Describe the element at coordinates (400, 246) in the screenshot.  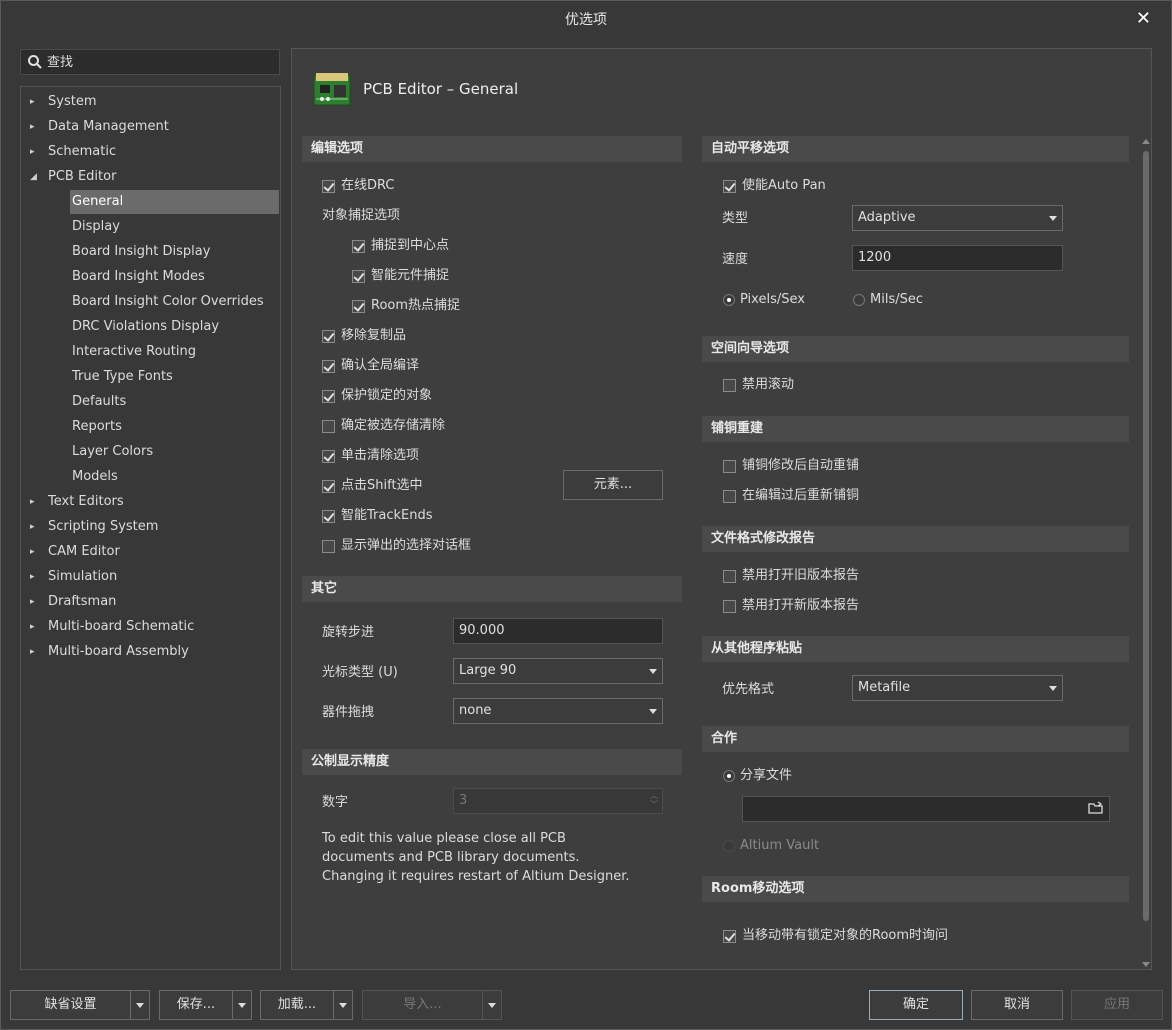
I see `snap-center-checkbox: 捕捉到中心点` at that location.